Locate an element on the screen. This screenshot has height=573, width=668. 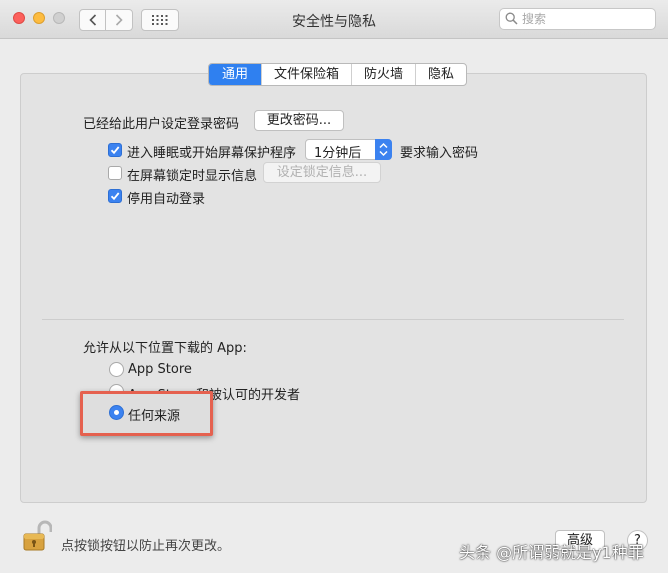
radio-anywhere-label: 任何来源 is located at coordinates (154, 416).